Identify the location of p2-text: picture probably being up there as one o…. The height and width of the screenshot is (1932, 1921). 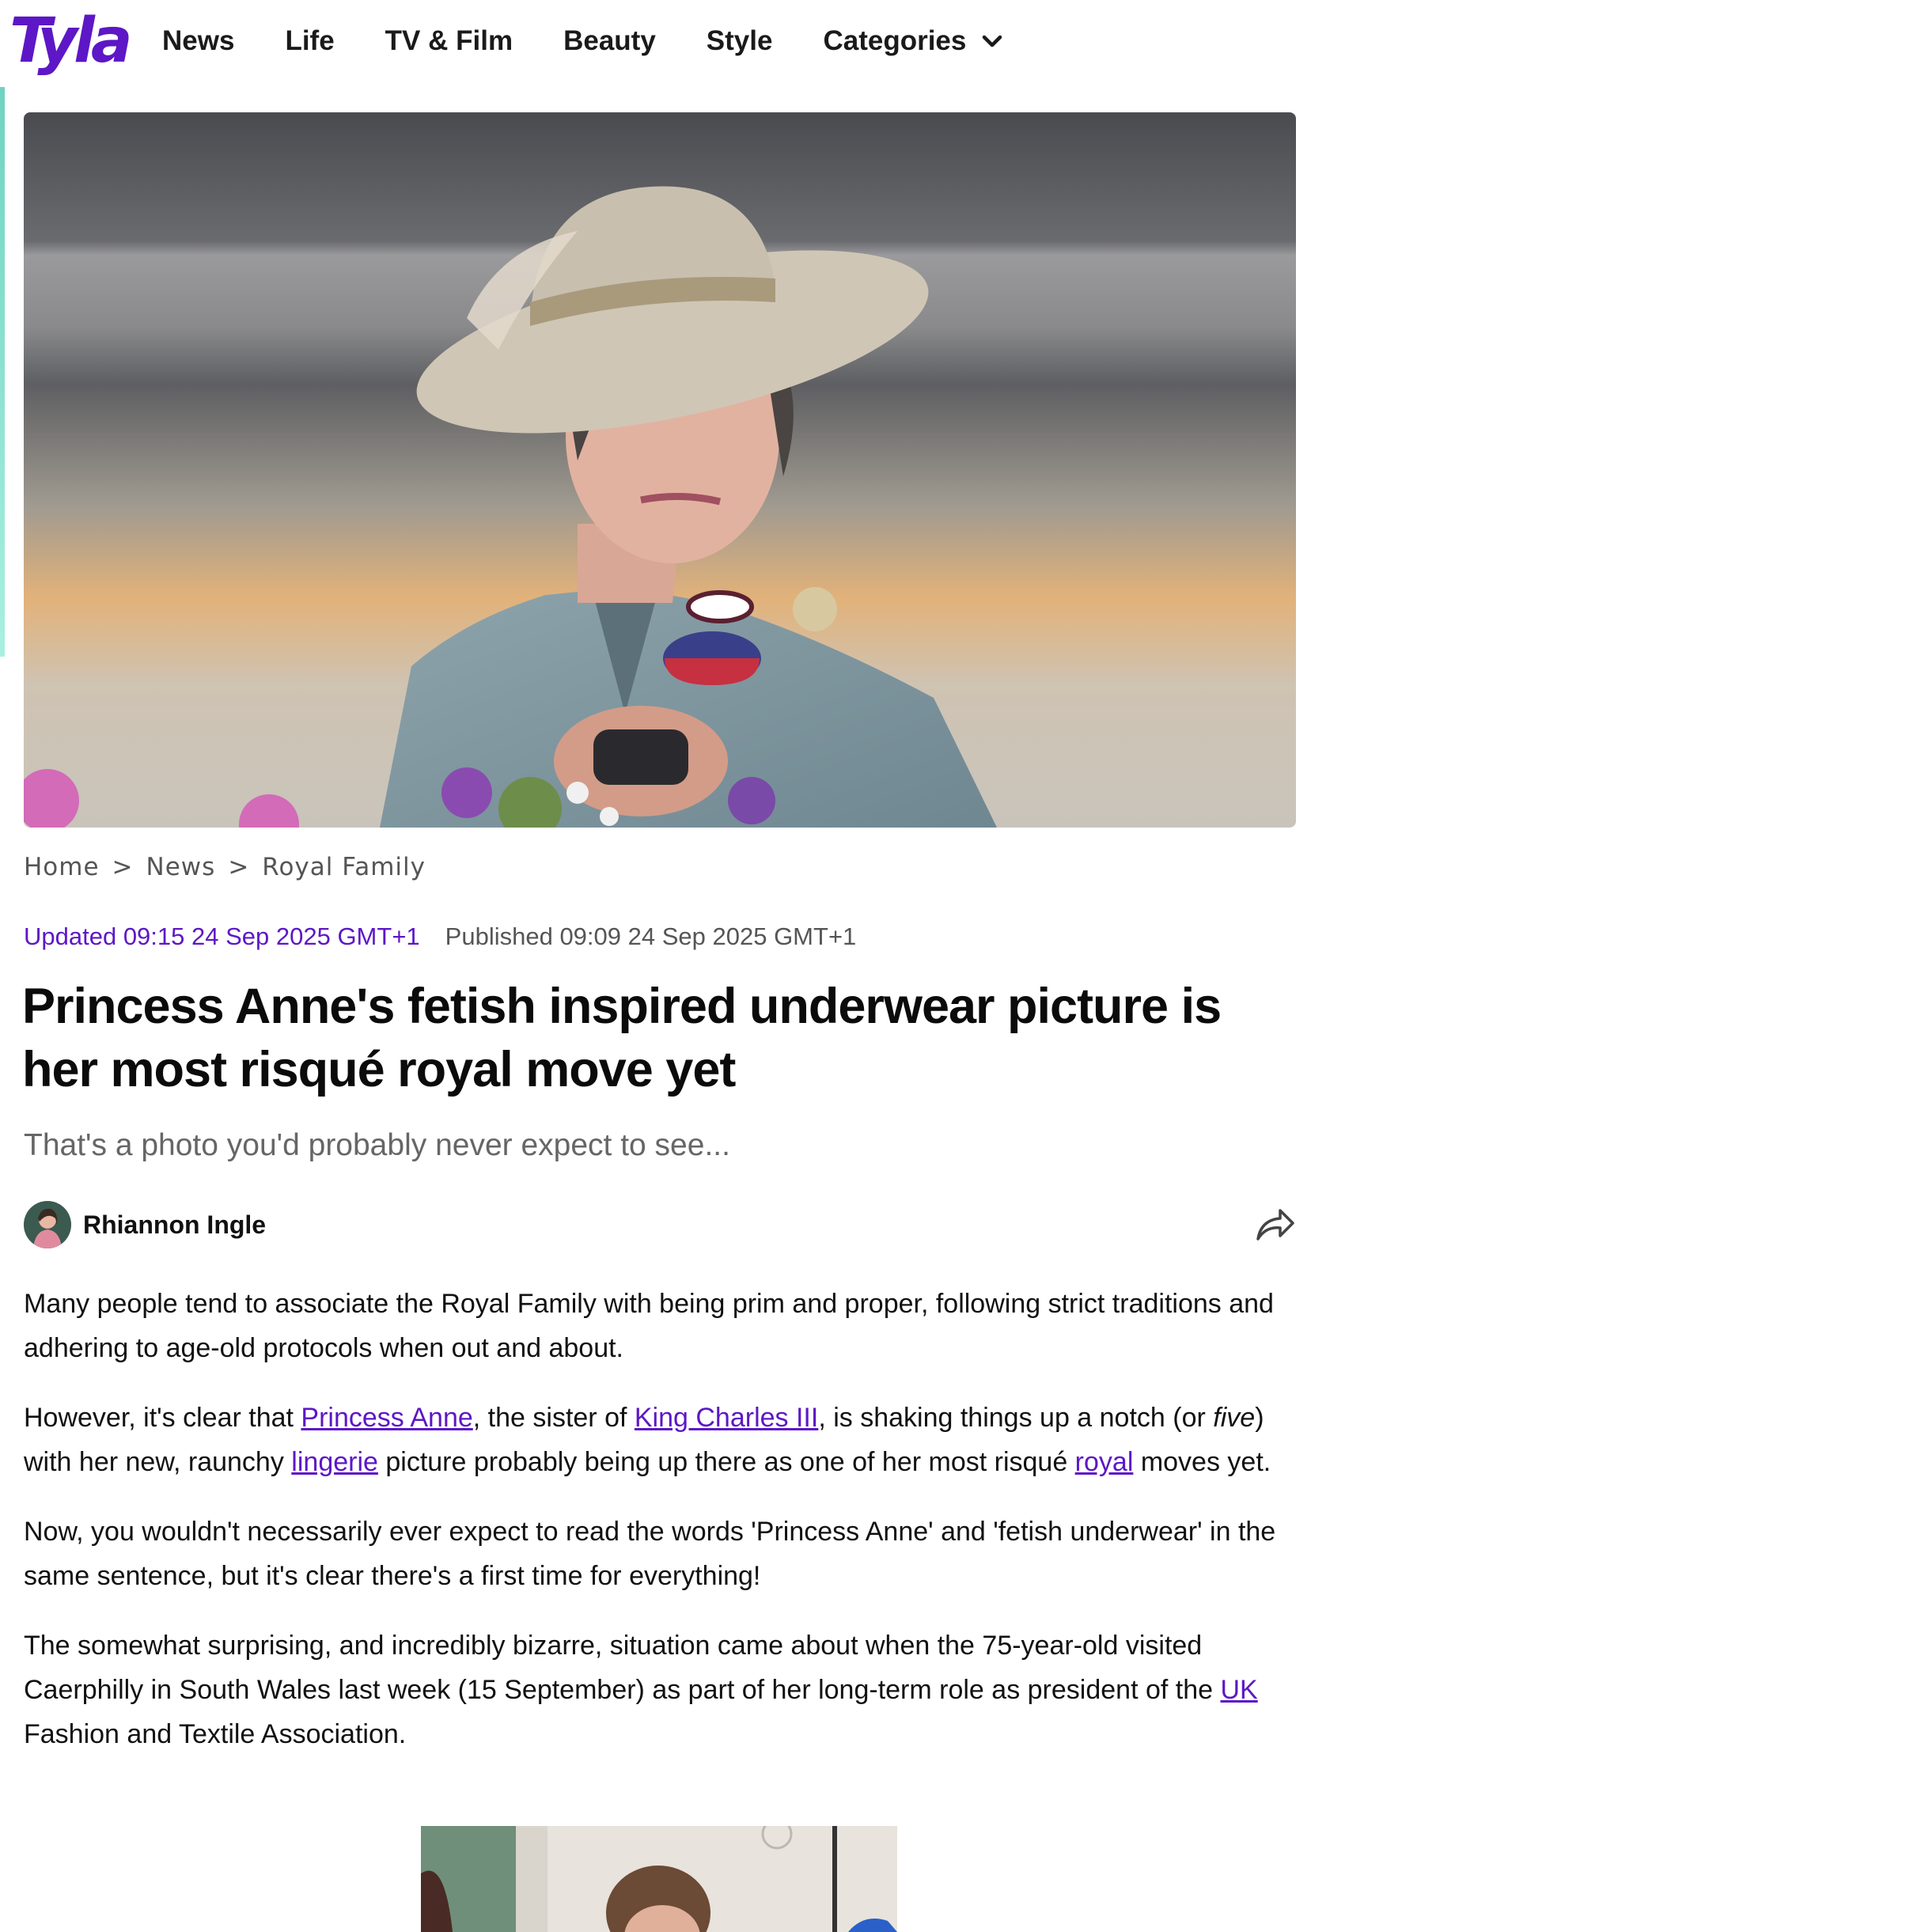
(726, 1462).